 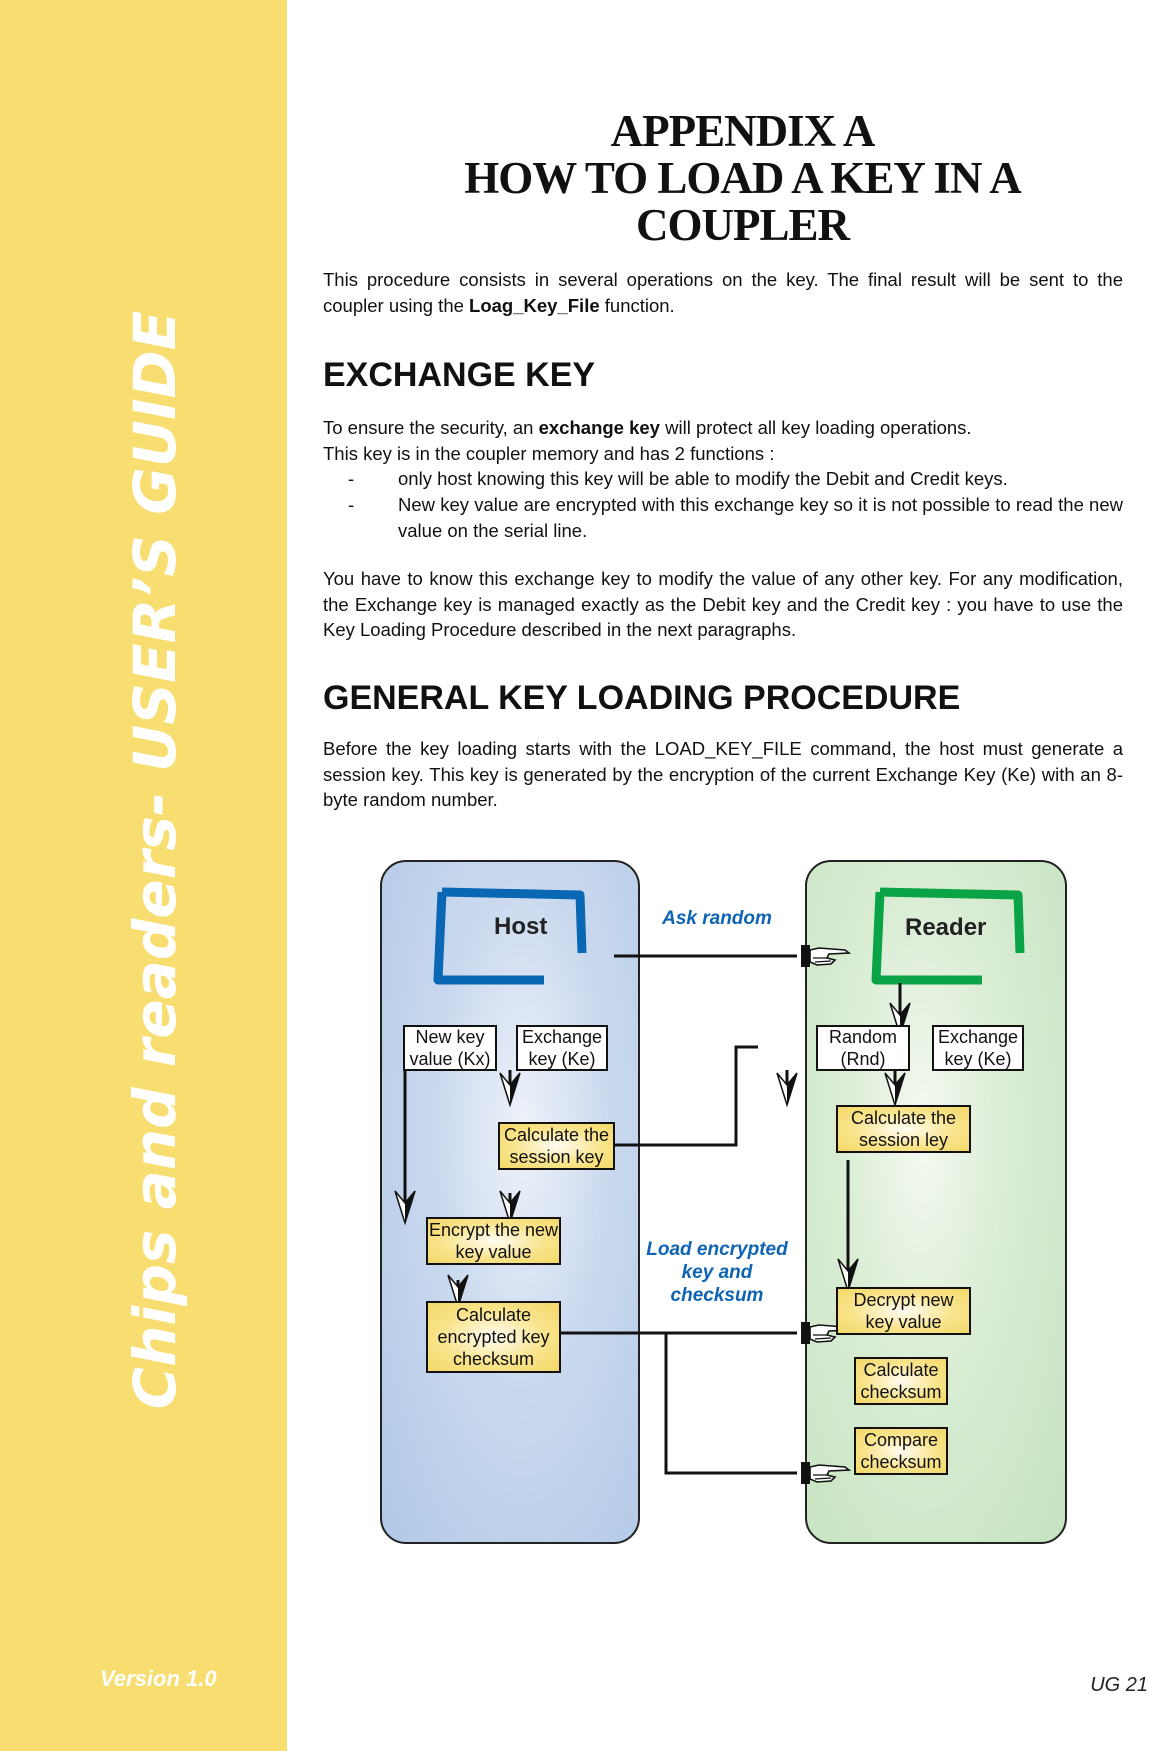 What do you see at coordinates (556, 1146) in the screenshot?
I see `host-calc-session-box: Calculate the session key` at bounding box center [556, 1146].